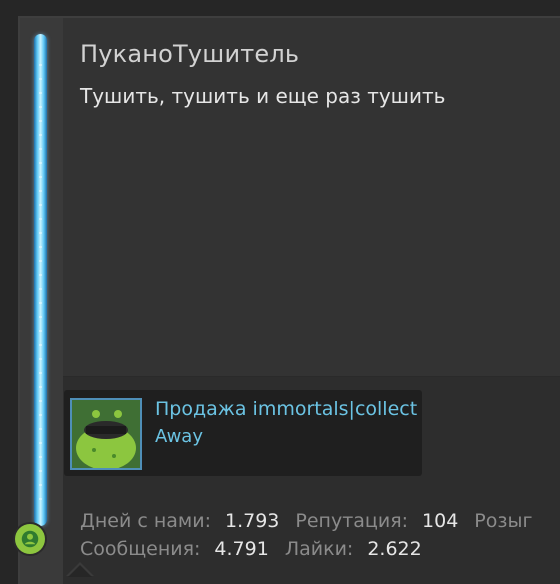 This screenshot has width=560, height=584. I want to click on days-label: Дней с нами:, so click(145, 521).